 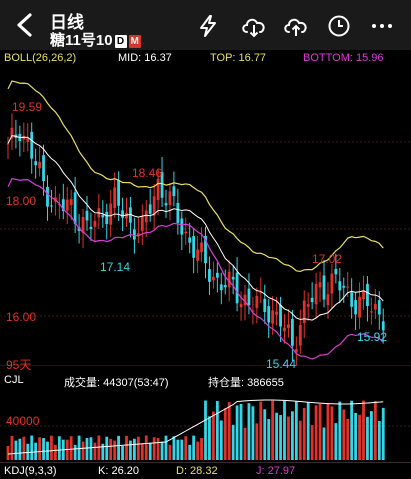 I want to click on main-contract-badge: M, so click(x=134, y=41).